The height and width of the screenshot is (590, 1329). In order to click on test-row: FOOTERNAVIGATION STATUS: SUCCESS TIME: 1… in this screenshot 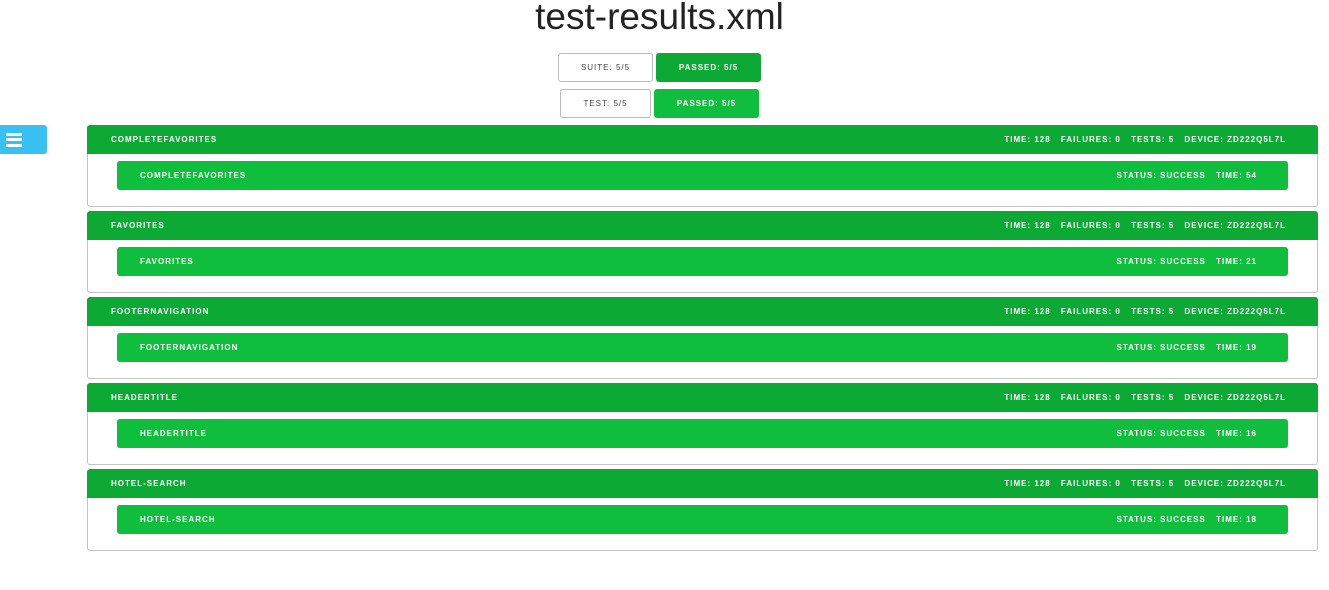, I will do `click(702, 347)`.